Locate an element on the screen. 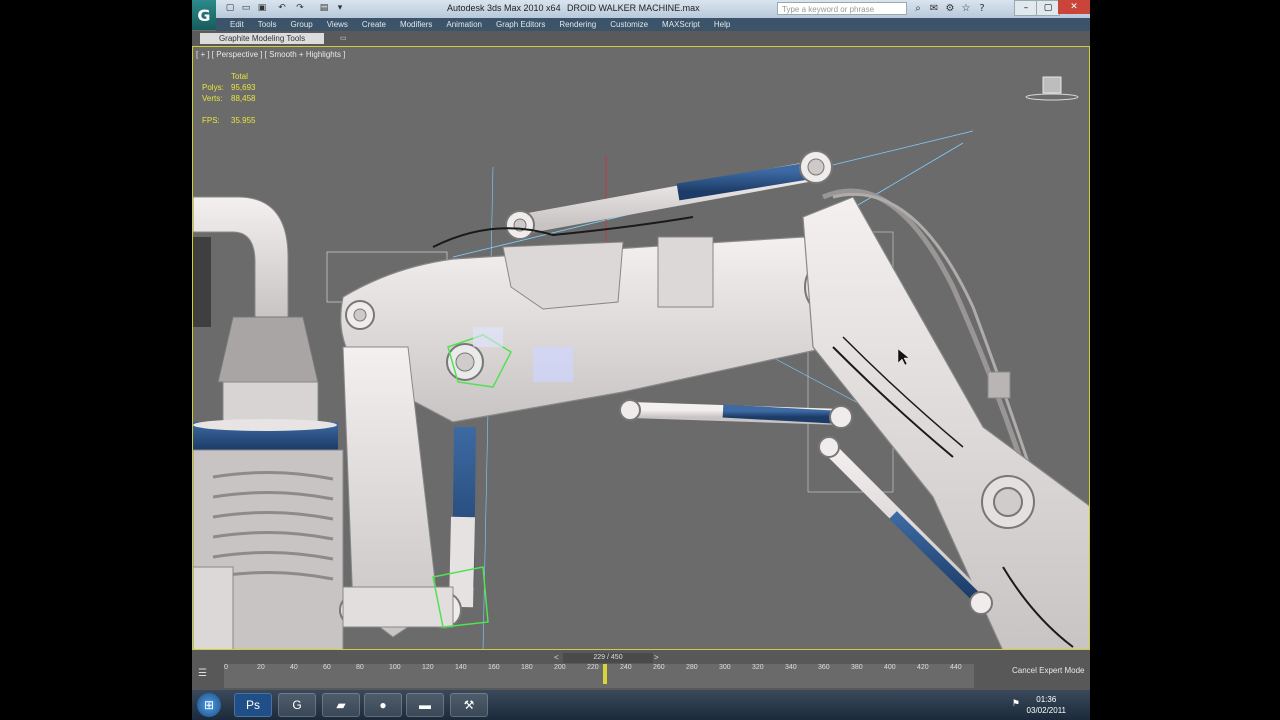 Image resolution: width=1280 pixels, height=720 pixels. maximize-button: ▢ is located at coordinates (1048, 8).